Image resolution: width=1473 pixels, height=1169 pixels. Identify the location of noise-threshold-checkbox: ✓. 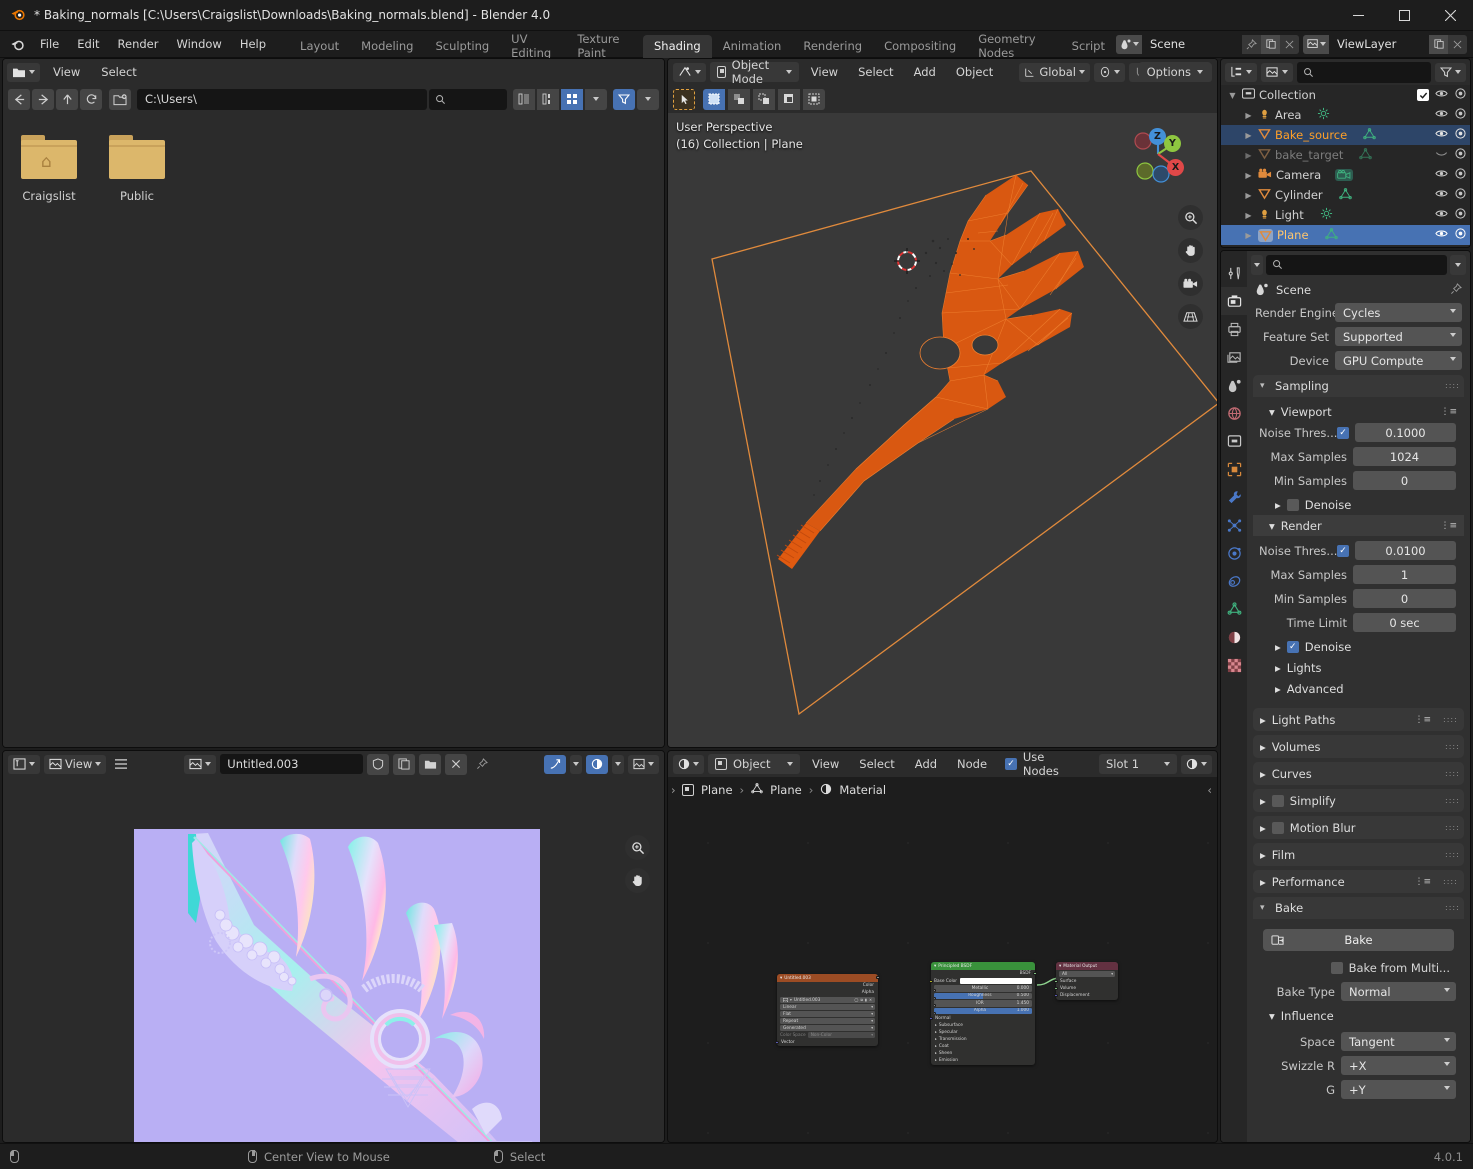
(1343, 550).